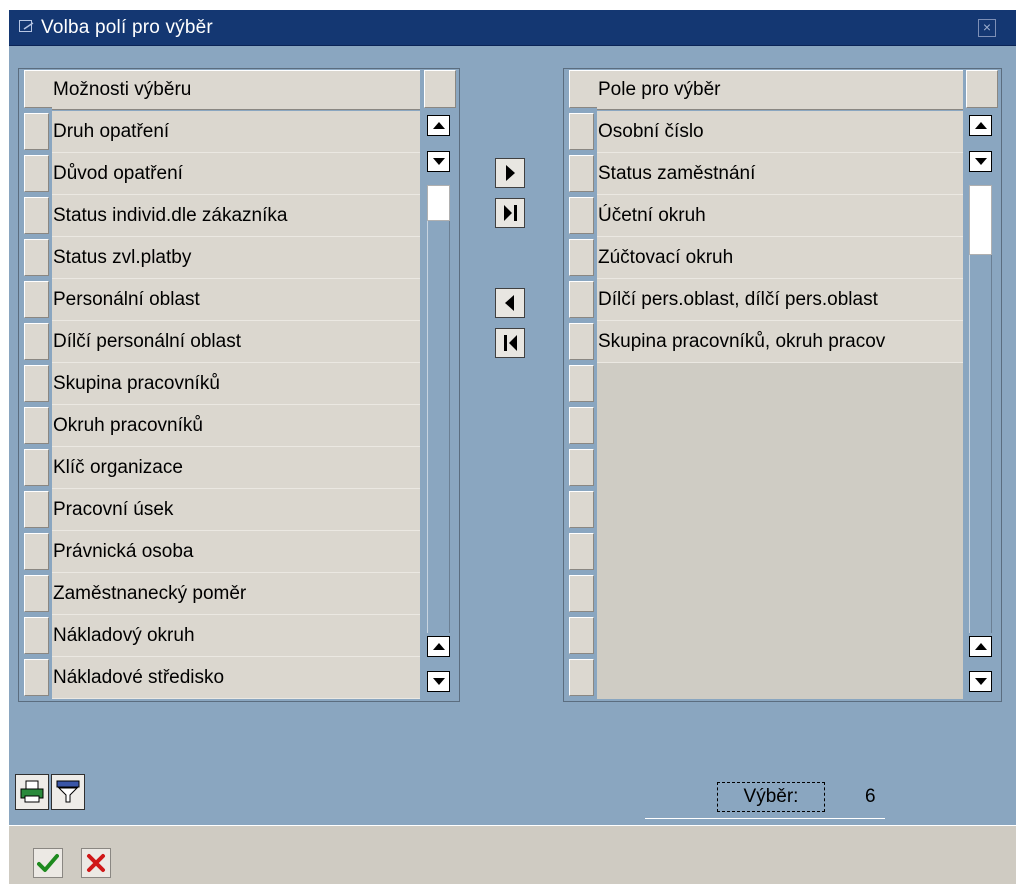  I want to click on field-cell: Dílčí pers.oblast, dílčí pers.oblast, so click(780, 300).